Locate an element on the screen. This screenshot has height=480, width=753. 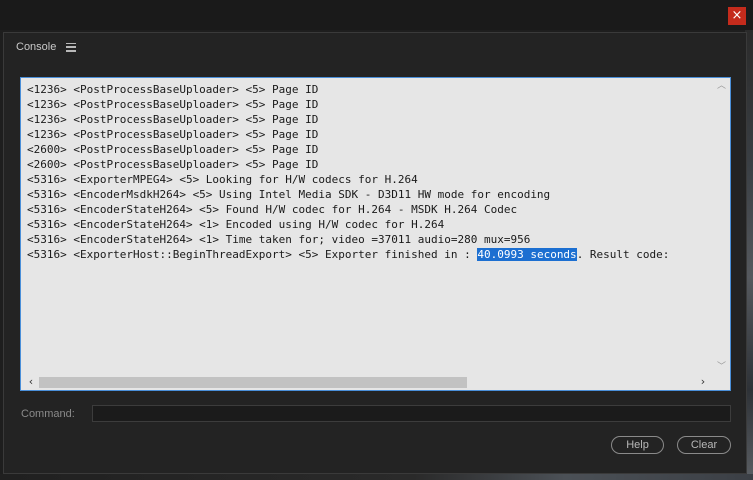
scroll-down-arrow-icon: ﹀ is located at coordinates (721, 367).